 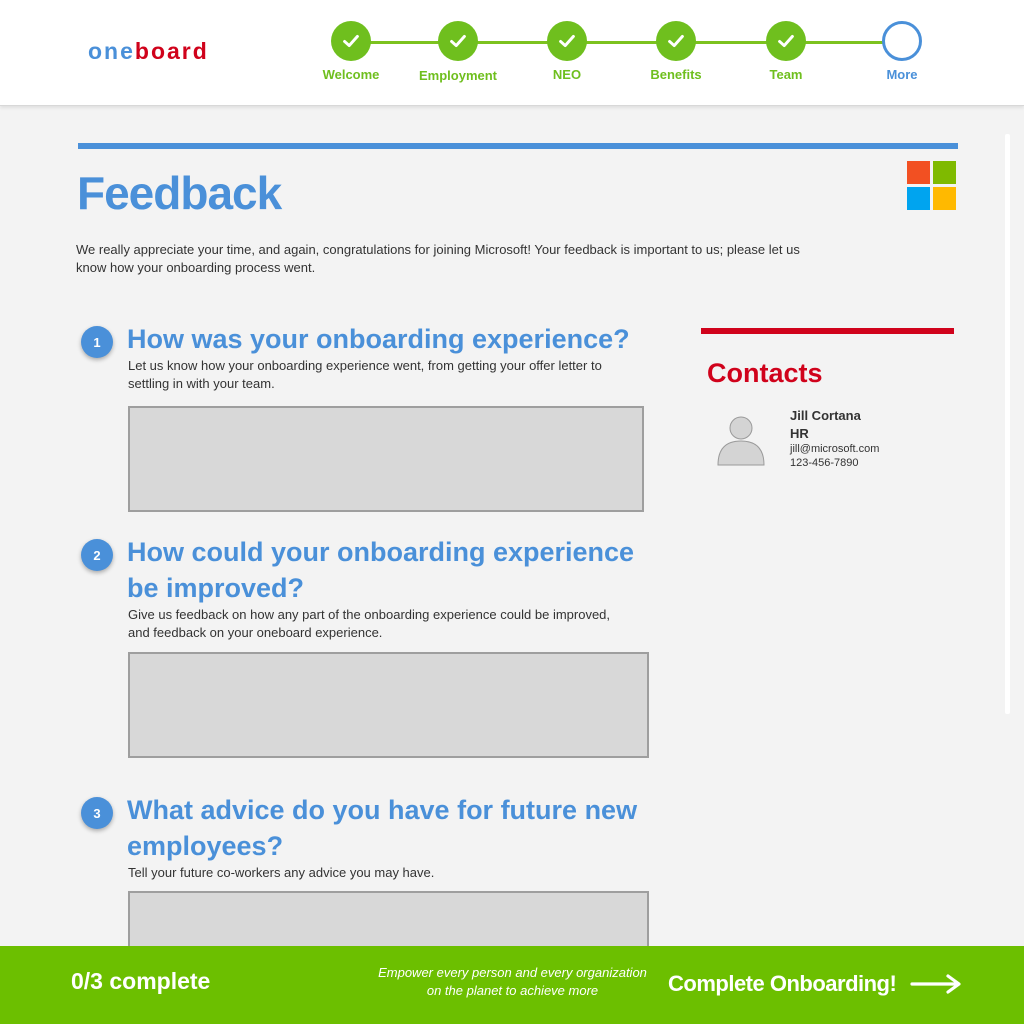 I want to click on step-welcome: Welcome, so click(x=351, y=51).